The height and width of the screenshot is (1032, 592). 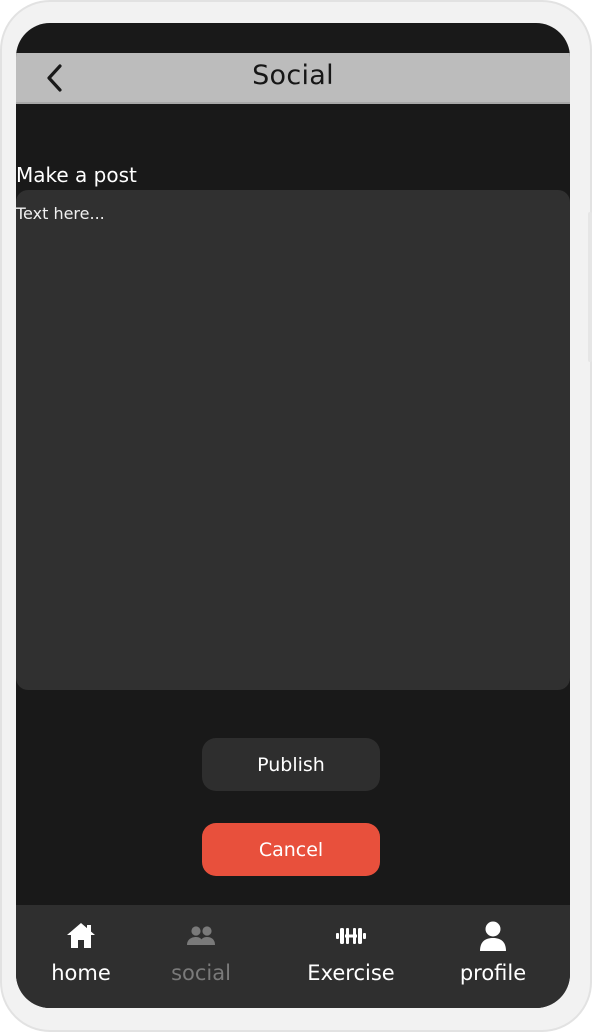 I want to click on nav-item-social: social, so click(x=201, y=956).